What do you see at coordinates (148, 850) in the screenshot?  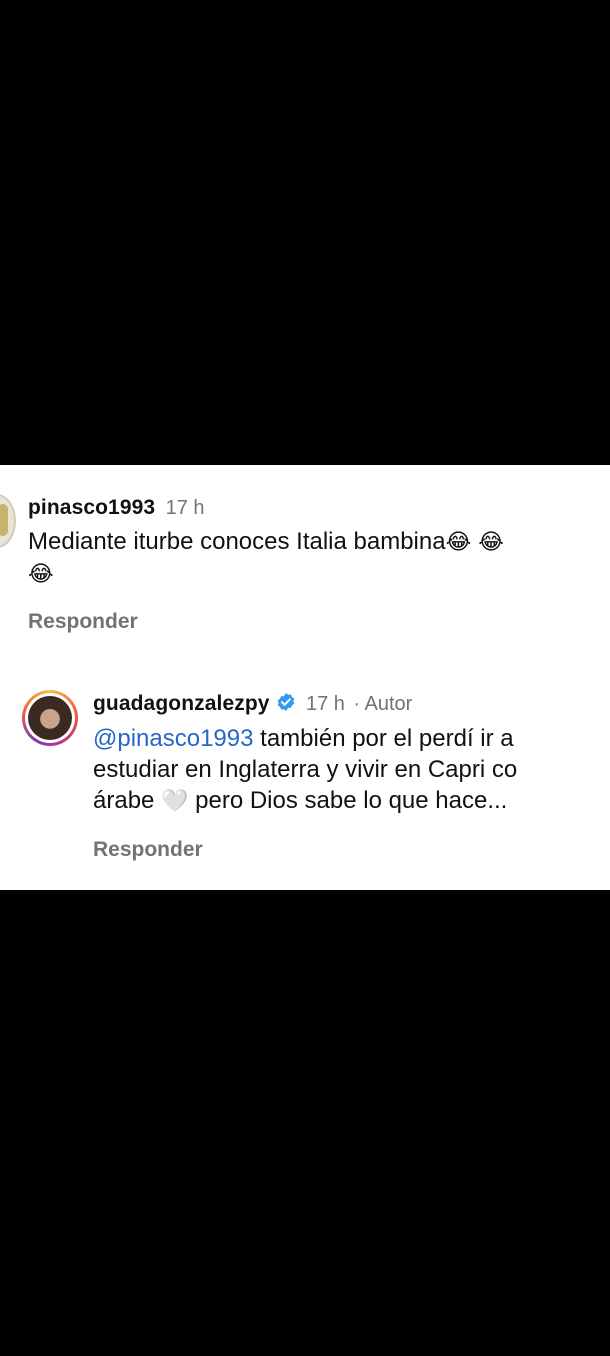 I see `reply-button-author: Responder` at bounding box center [148, 850].